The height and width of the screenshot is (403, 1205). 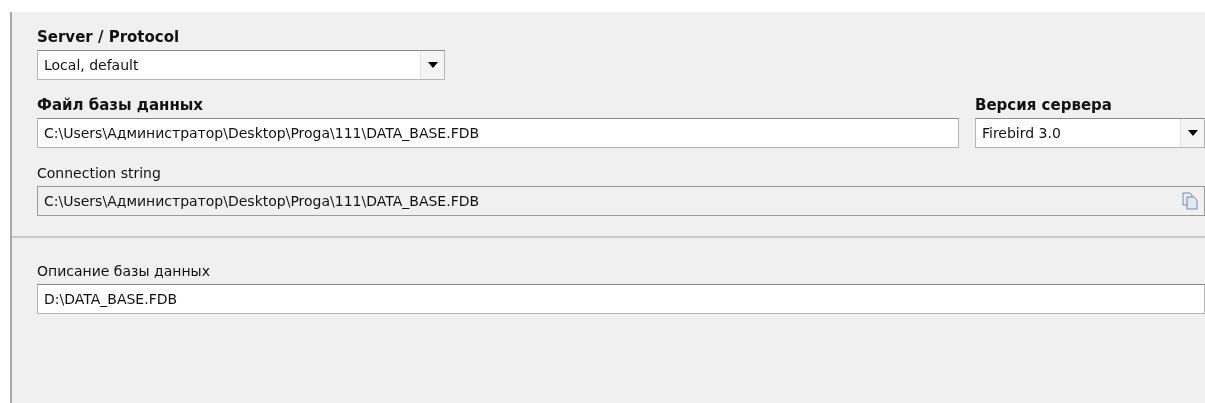 What do you see at coordinates (498, 133) in the screenshot?
I see `input-field: C:\Users\Администратор\Desktop\Proga\111\DATA_BASE.FDB` at bounding box center [498, 133].